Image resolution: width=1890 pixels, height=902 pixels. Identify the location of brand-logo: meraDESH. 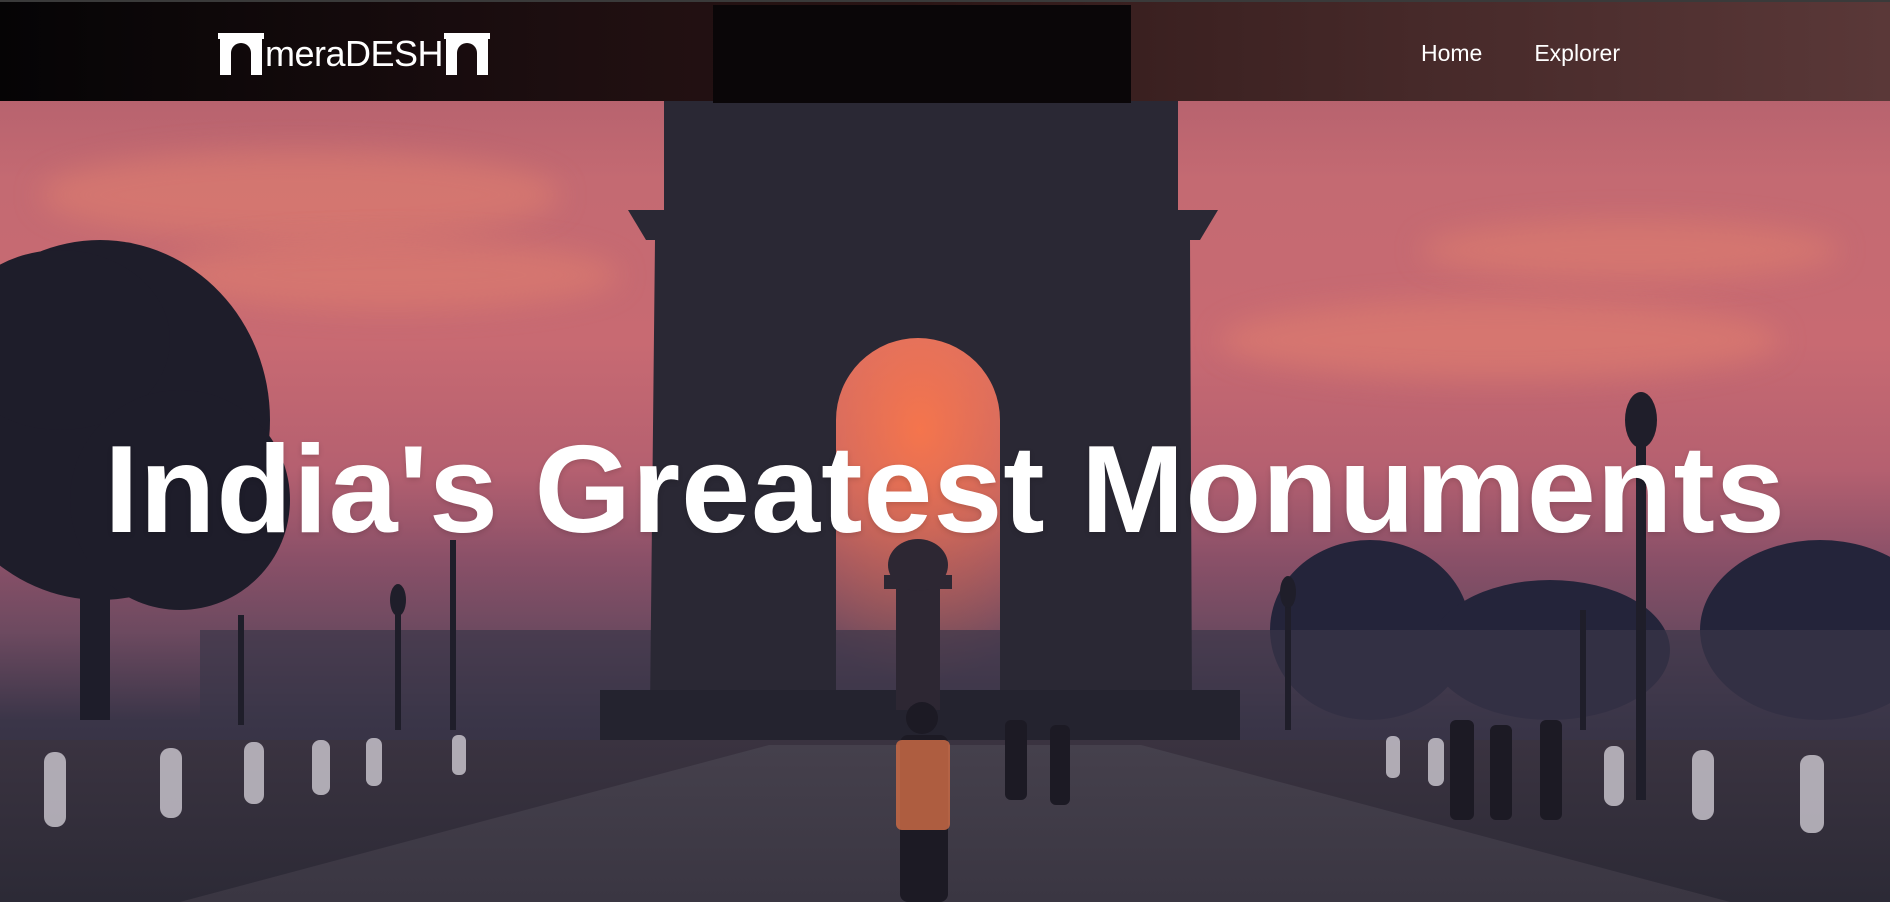
(354, 54).